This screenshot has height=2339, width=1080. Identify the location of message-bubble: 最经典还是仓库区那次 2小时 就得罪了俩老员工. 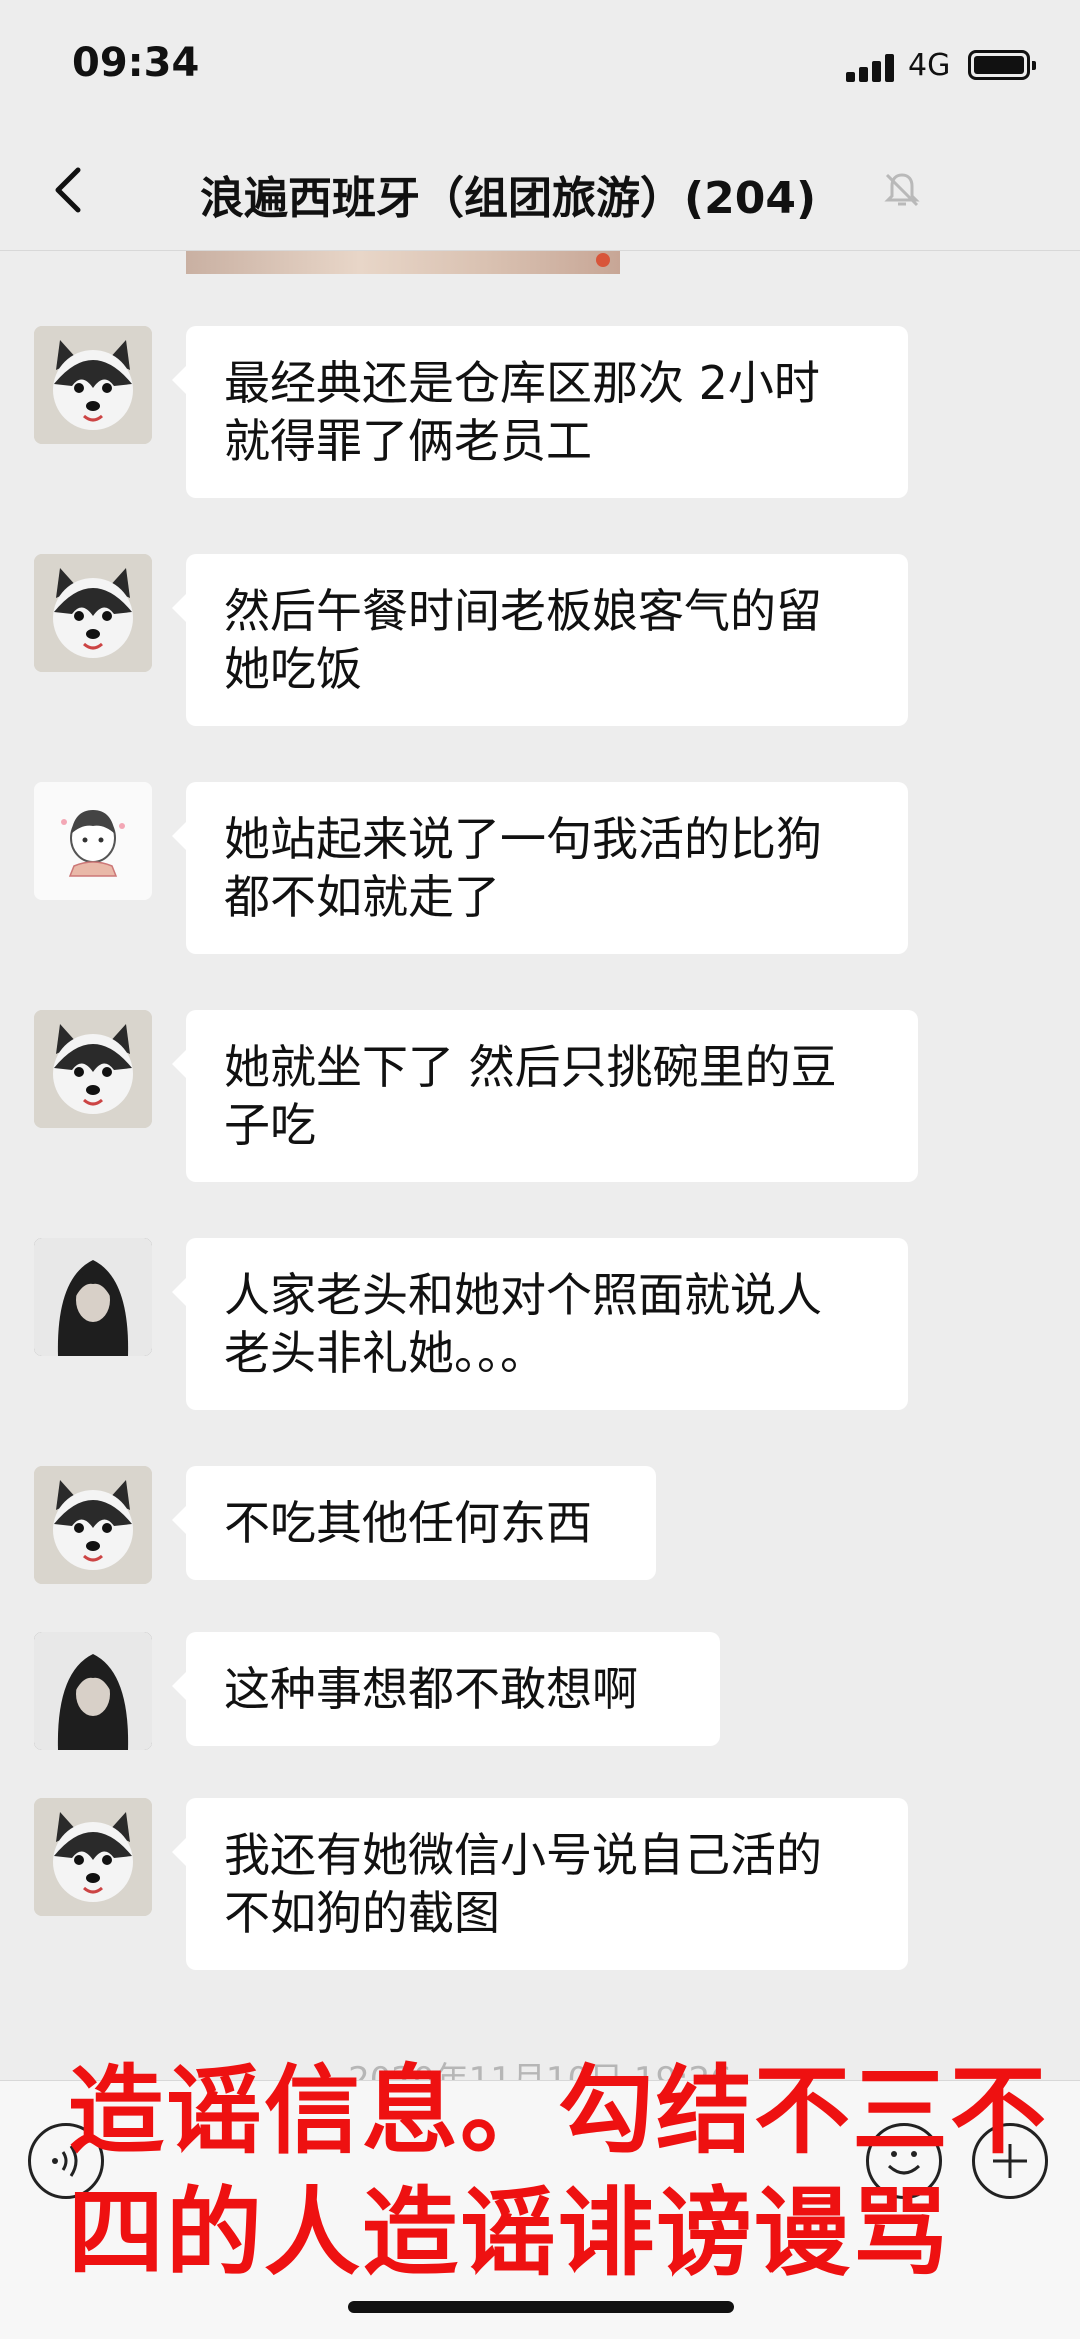
(540, 412).